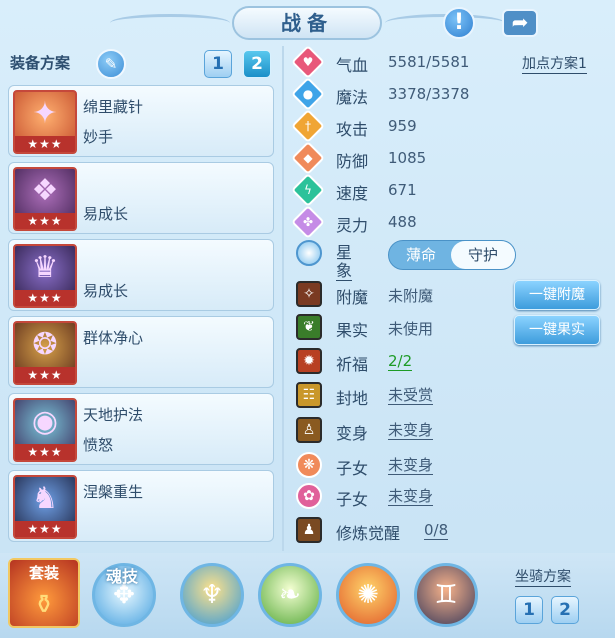  I want to click on armor-icon: ♛ ★★★, so click(45, 276).